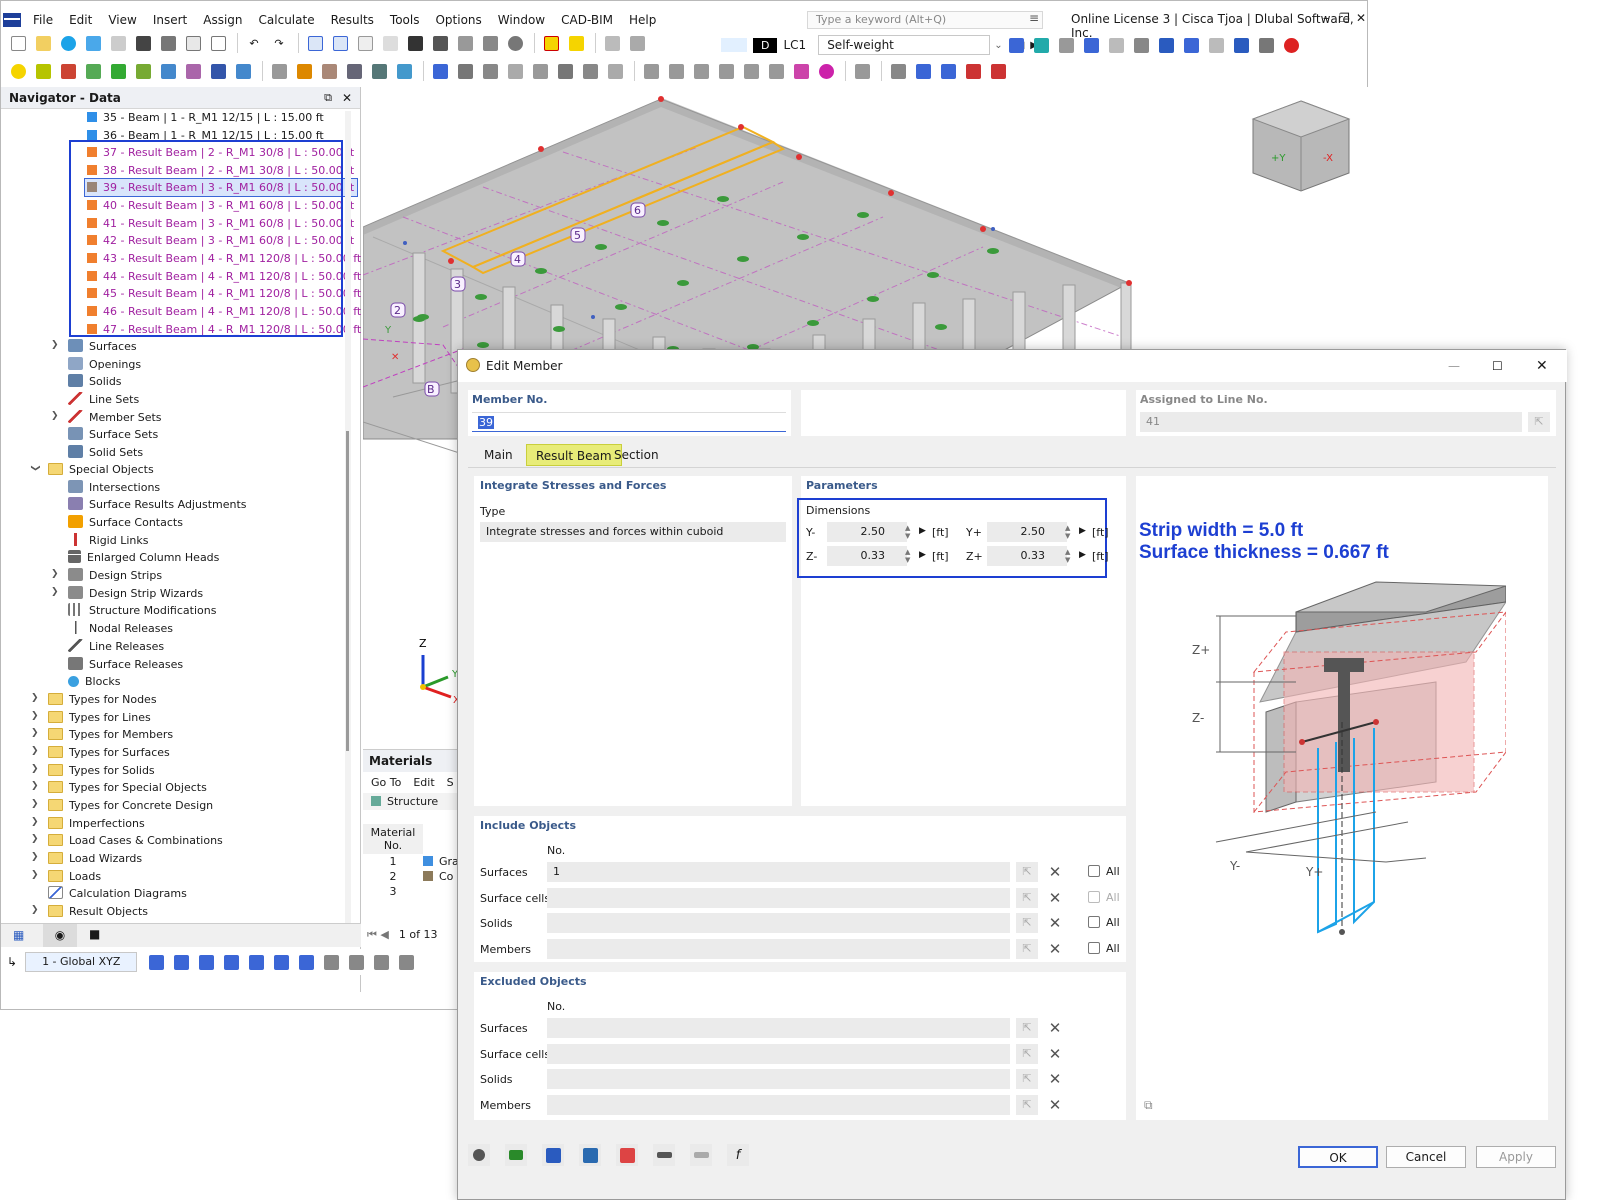 The width and height of the screenshot is (1600, 1200). What do you see at coordinates (1361, 18) in the screenshot?
I see `close-icon: ✕` at bounding box center [1361, 18].